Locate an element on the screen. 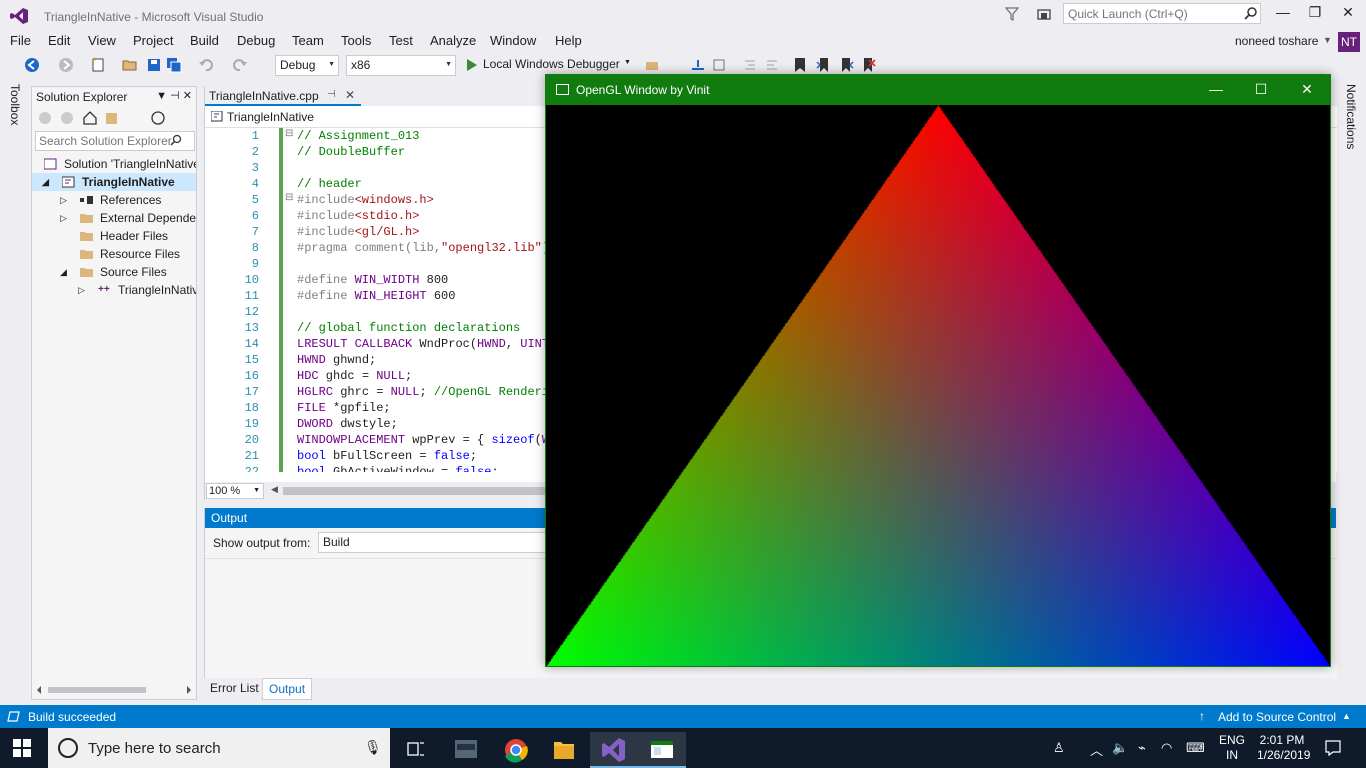 This screenshot has width=1366, height=768. scroll-left-icon: ◀ is located at coordinates (274, 489).